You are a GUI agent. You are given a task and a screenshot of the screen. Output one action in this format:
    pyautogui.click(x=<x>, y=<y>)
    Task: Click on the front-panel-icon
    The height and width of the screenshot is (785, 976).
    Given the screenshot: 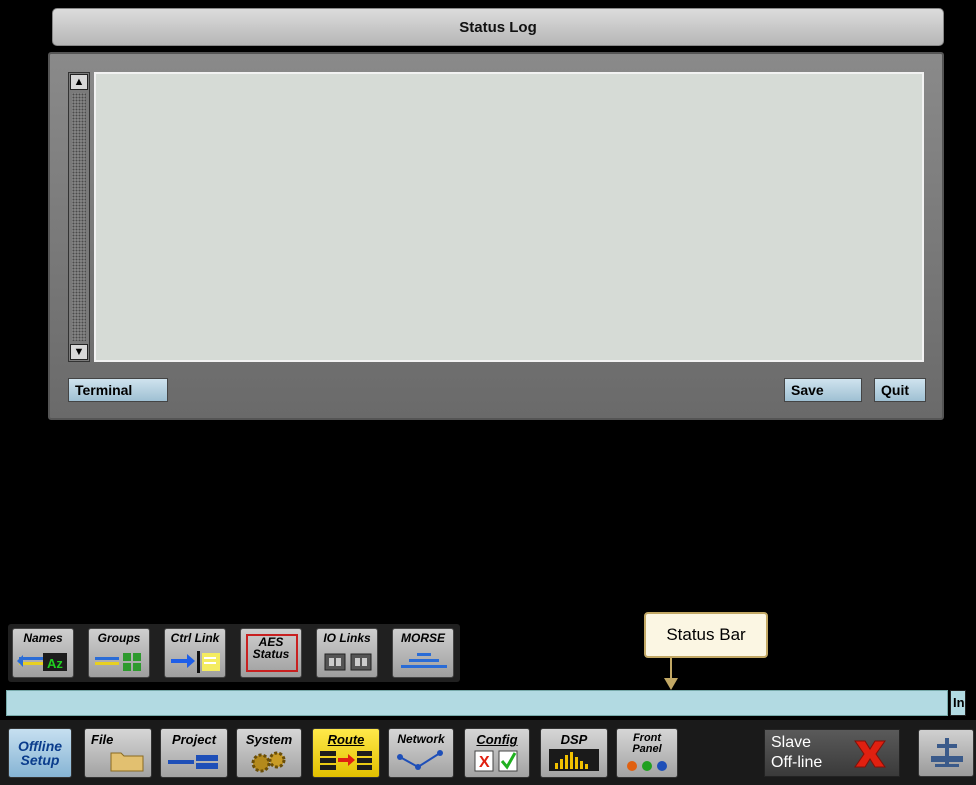 What is the action you would take?
    pyautogui.click(x=647, y=766)
    